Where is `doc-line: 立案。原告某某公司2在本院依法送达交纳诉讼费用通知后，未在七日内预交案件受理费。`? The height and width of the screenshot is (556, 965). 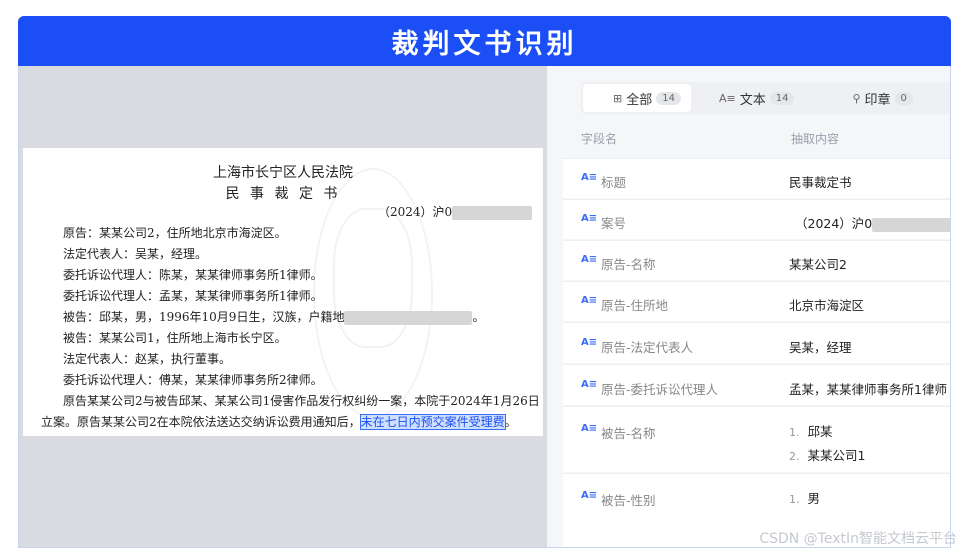
doc-line: 立案。原告某某公司2在本院依法送达交纳诉讼费用通知后，未在七日内预交案件受理费。 is located at coordinates (279, 422).